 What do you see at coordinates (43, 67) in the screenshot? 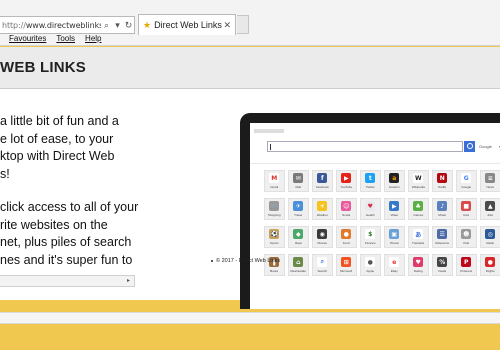
I see `site-logo: WEB LINKS` at bounding box center [43, 67].